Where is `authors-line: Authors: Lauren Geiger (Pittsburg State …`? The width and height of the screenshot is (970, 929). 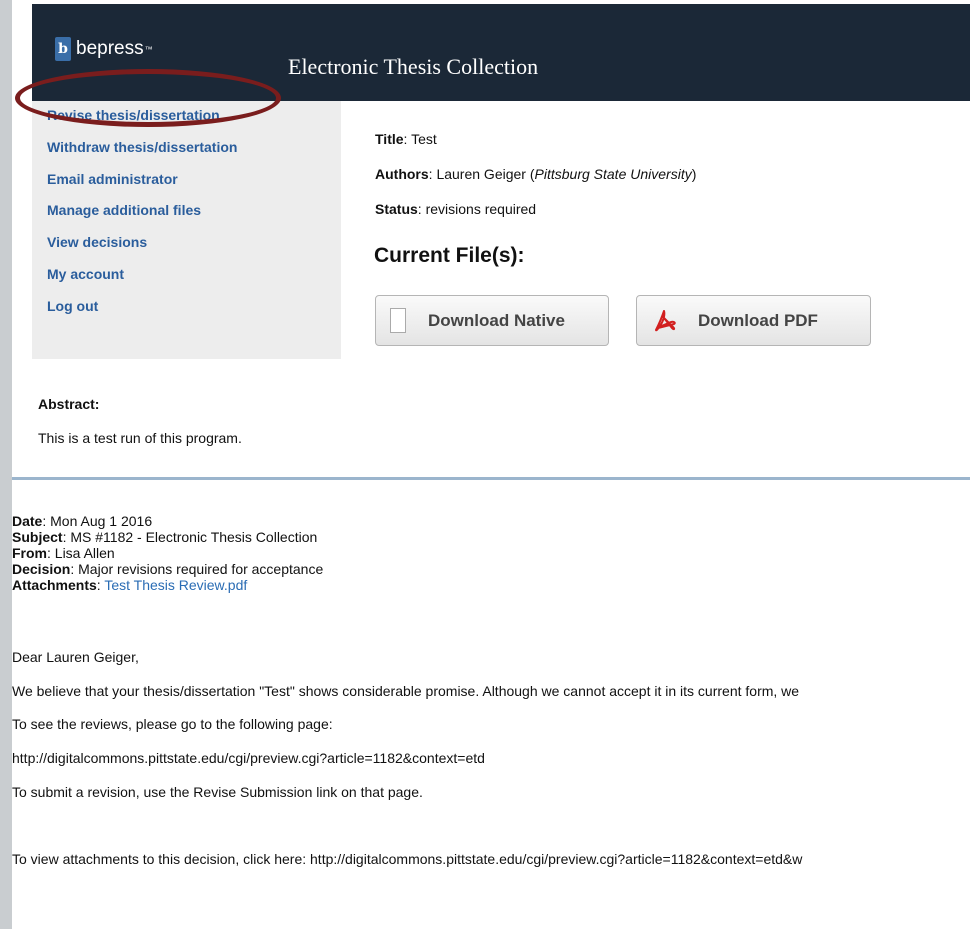
authors-line: Authors: Lauren Geiger (Pittsburg State … is located at coordinates (536, 174).